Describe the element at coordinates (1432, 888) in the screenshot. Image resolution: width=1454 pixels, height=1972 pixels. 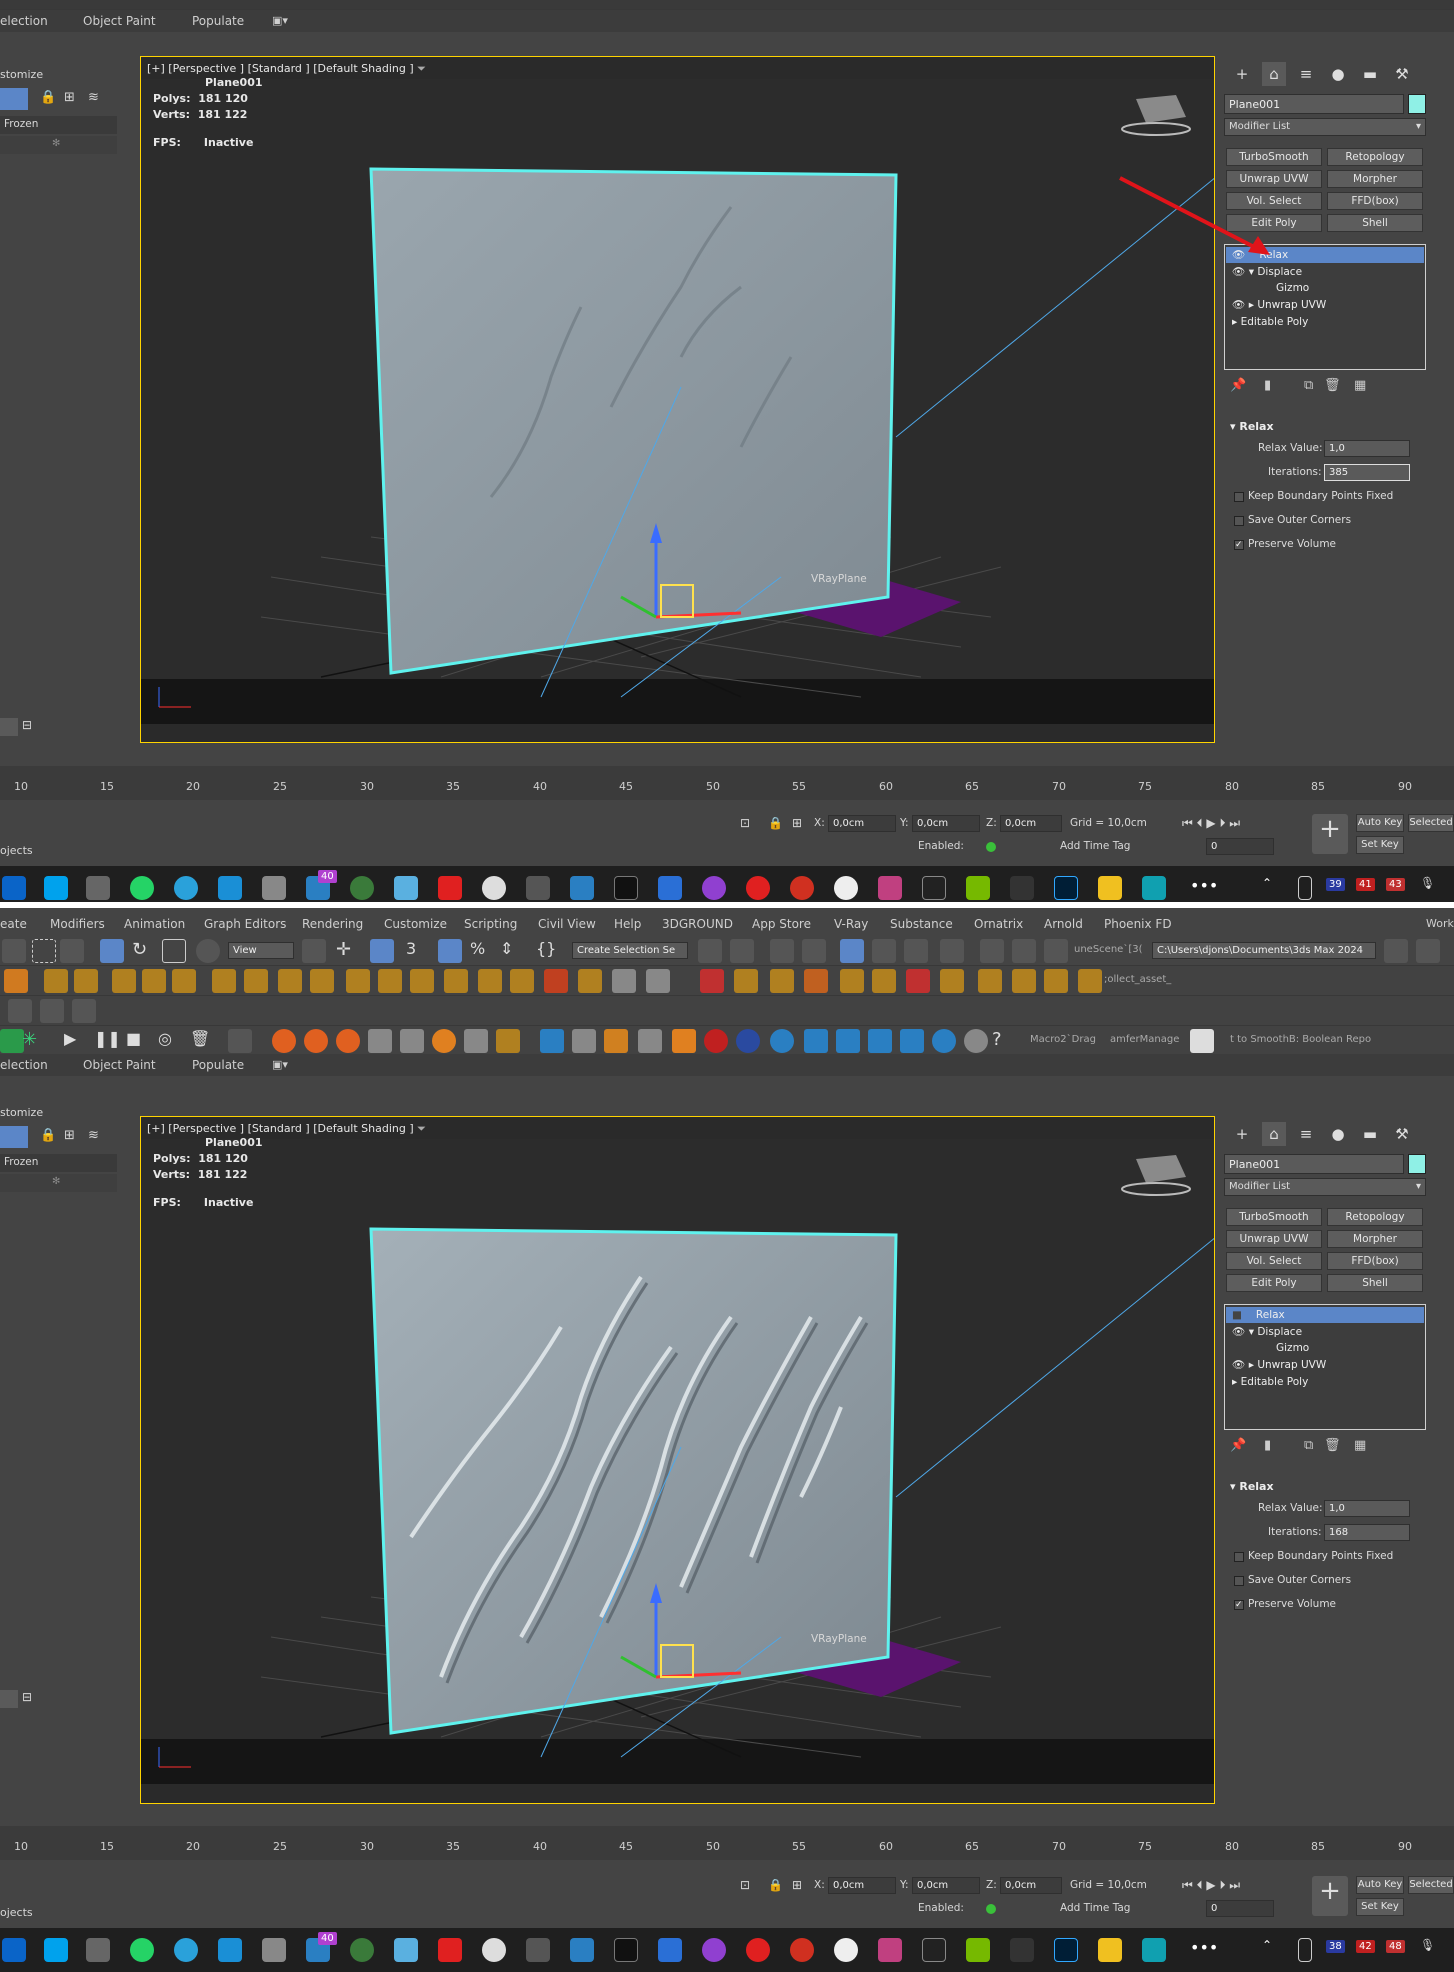
I see `microphone-icon: 🎙` at that location.